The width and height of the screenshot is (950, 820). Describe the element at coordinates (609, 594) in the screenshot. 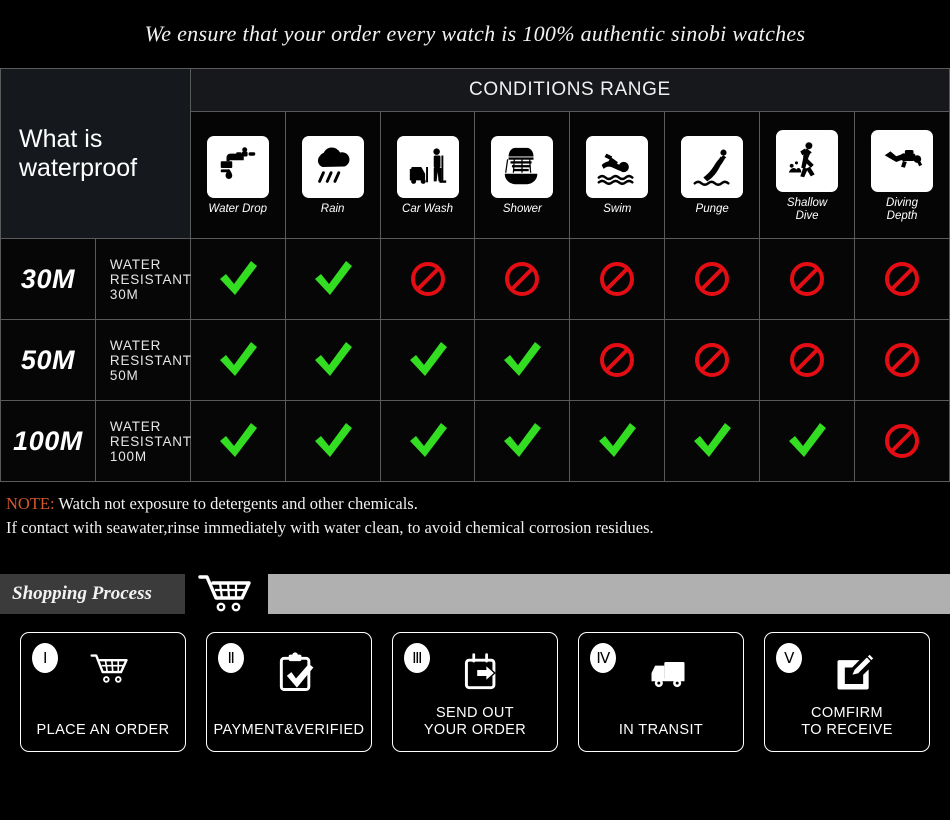

I see `shopping-process-progress` at that location.